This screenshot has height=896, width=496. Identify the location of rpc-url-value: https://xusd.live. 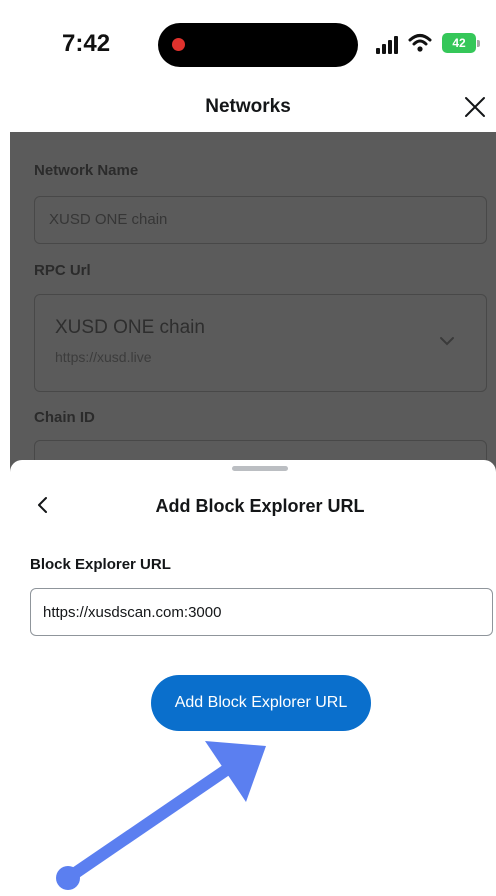
(103, 357).